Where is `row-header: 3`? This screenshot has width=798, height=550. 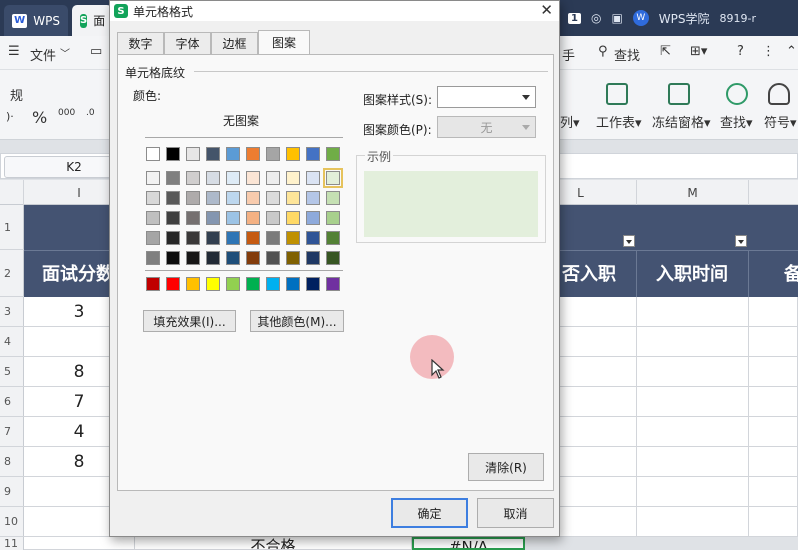
row-header: 3 is located at coordinates (12, 312).